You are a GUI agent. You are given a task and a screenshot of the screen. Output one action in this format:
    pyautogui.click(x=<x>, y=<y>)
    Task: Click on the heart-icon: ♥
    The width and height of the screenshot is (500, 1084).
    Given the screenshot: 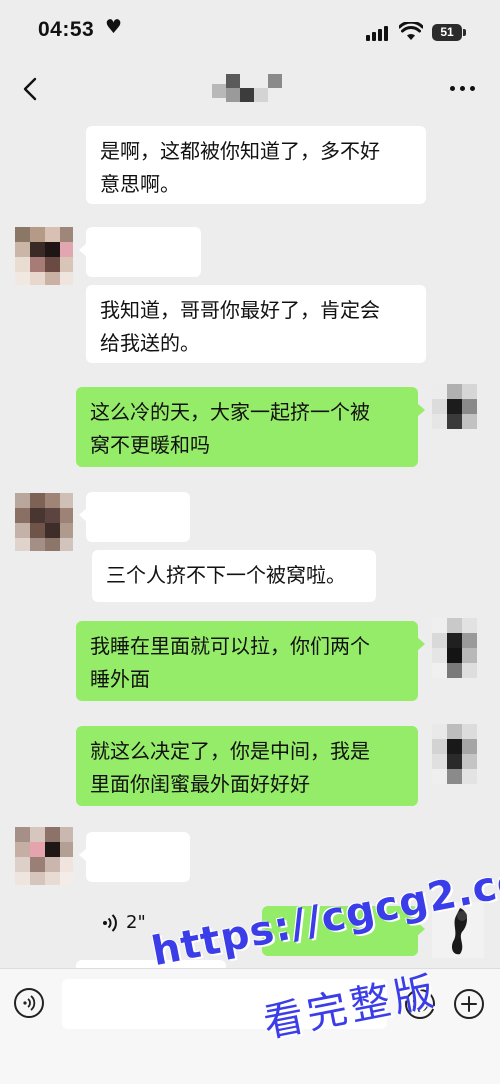 What is the action you would take?
    pyautogui.click(x=114, y=27)
    